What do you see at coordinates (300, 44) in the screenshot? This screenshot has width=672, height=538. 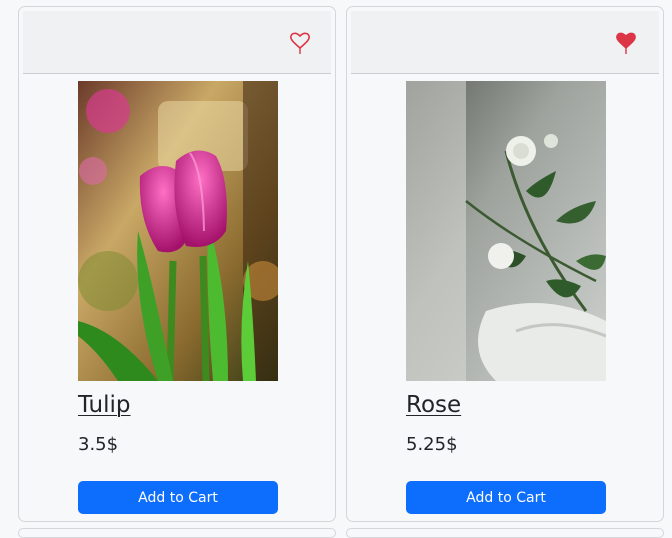 I see `heart-outline-icon` at bounding box center [300, 44].